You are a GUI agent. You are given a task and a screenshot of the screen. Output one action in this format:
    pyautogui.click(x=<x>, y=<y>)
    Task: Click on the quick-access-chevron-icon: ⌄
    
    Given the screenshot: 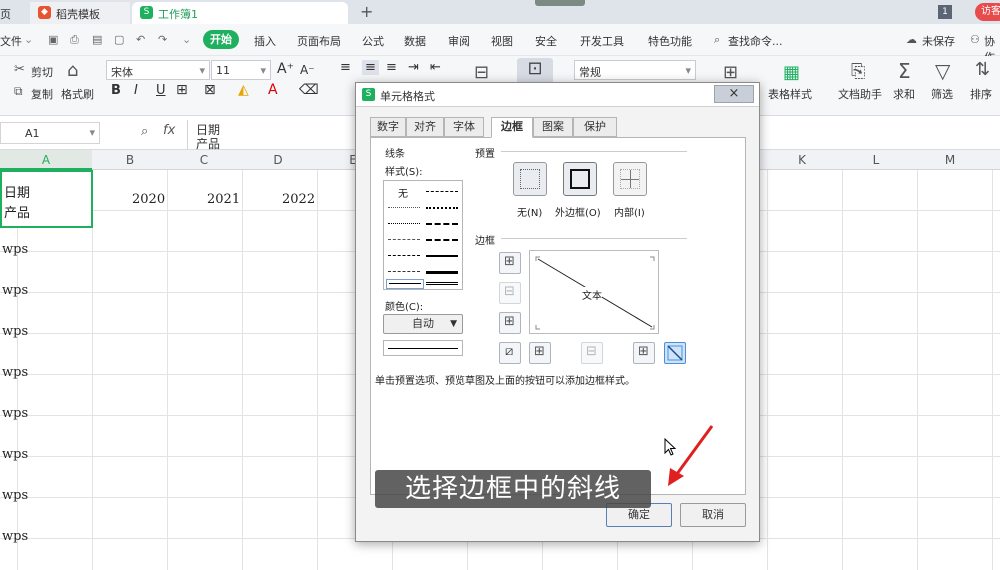 What is the action you would take?
    pyautogui.click(x=186, y=39)
    